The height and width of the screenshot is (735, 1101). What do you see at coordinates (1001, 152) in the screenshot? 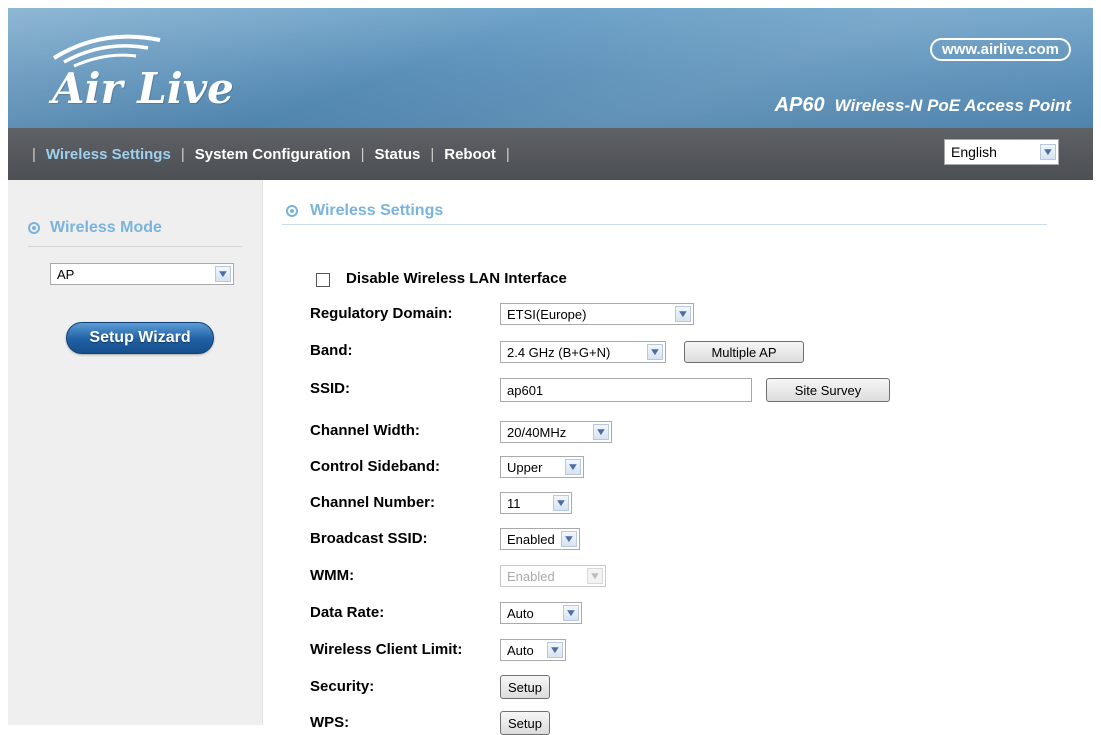
I see `language-select: English ▼` at bounding box center [1001, 152].